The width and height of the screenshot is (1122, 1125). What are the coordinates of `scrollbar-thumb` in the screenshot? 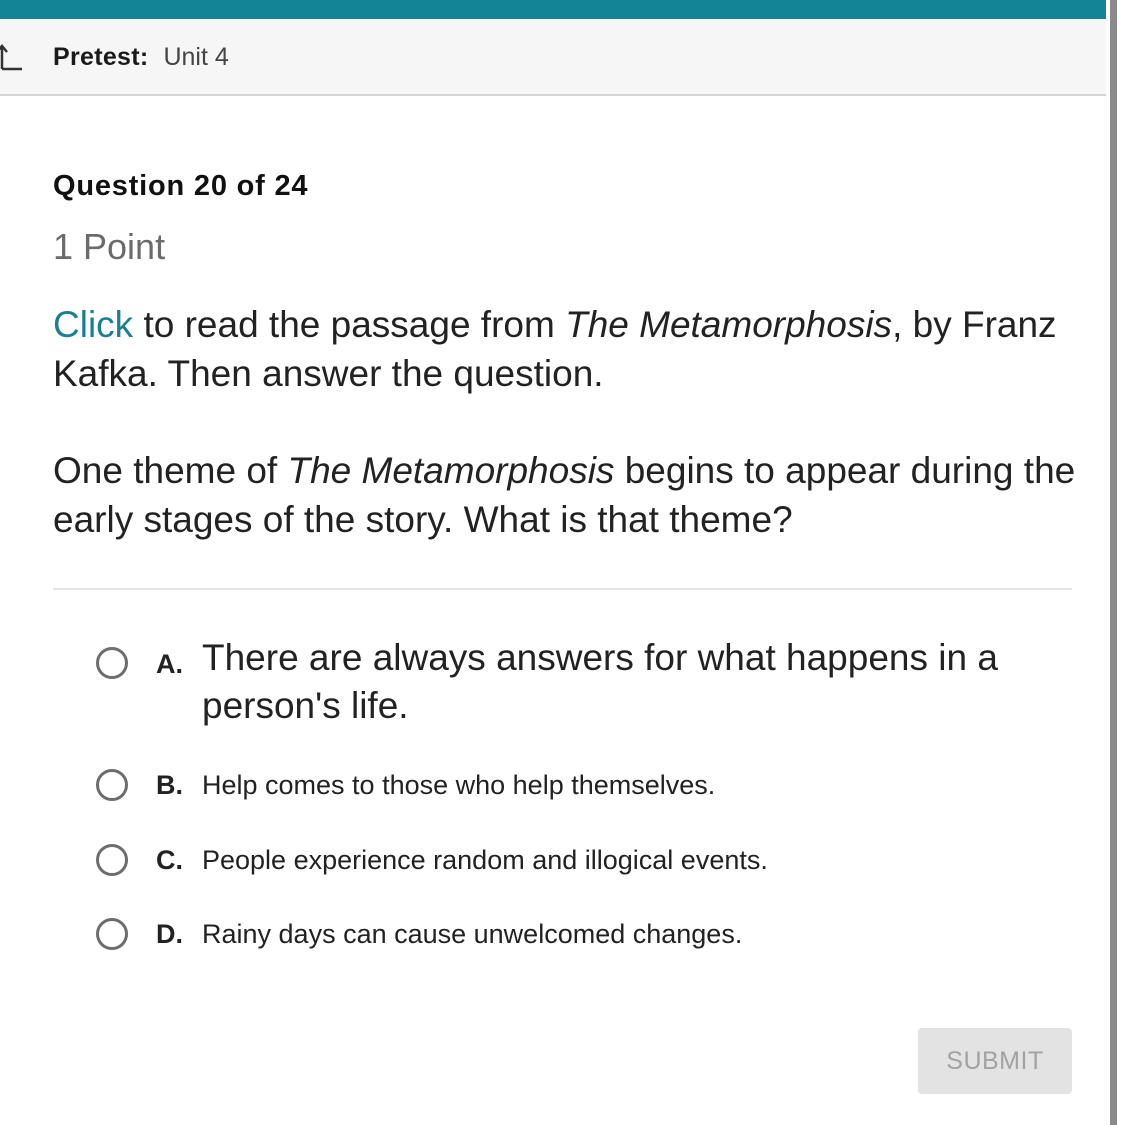 It's located at (1113, 562).